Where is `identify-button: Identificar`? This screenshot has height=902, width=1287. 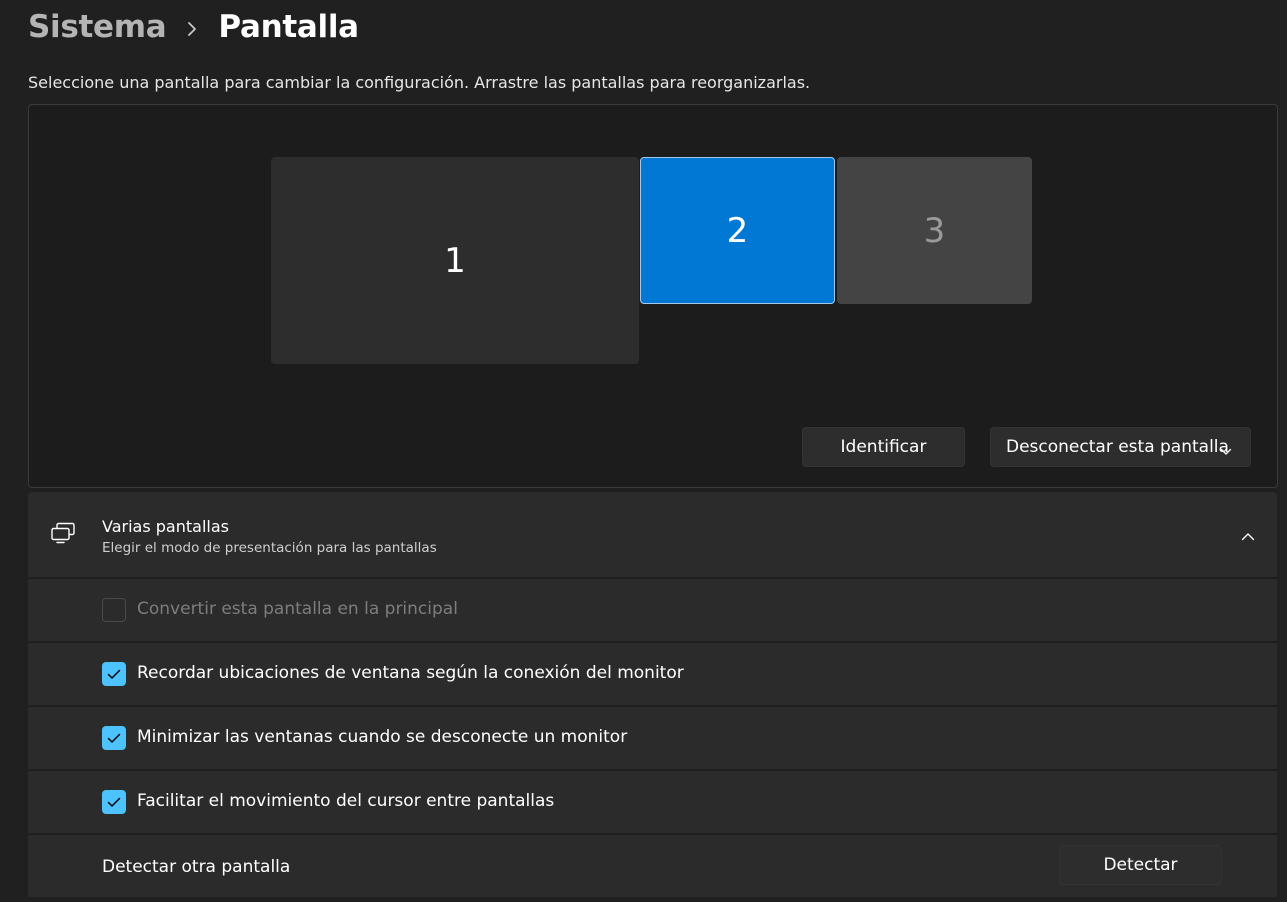 identify-button: Identificar is located at coordinates (883, 447).